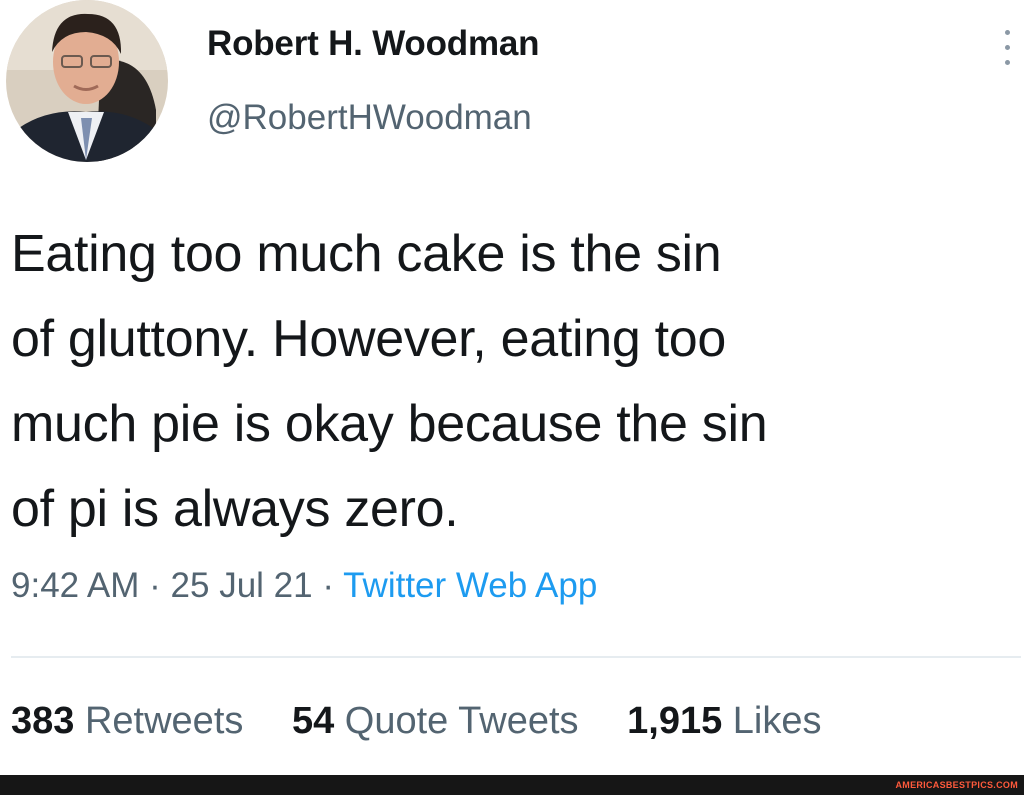 Image resolution: width=1024 pixels, height=795 pixels. What do you see at coordinates (242, 585) in the screenshot?
I see `tweet-date: 25 Jul 21` at bounding box center [242, 585].